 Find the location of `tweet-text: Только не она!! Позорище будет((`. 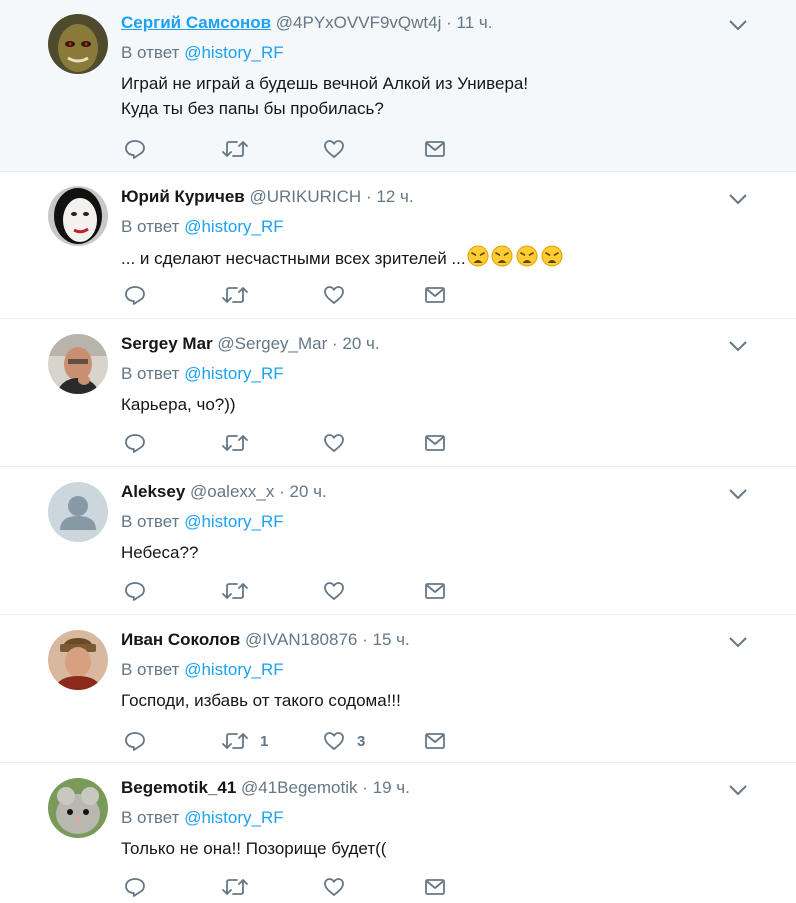

tweet-text: Только не она!! Позорище будет(( is located at coordinates (254, 848).